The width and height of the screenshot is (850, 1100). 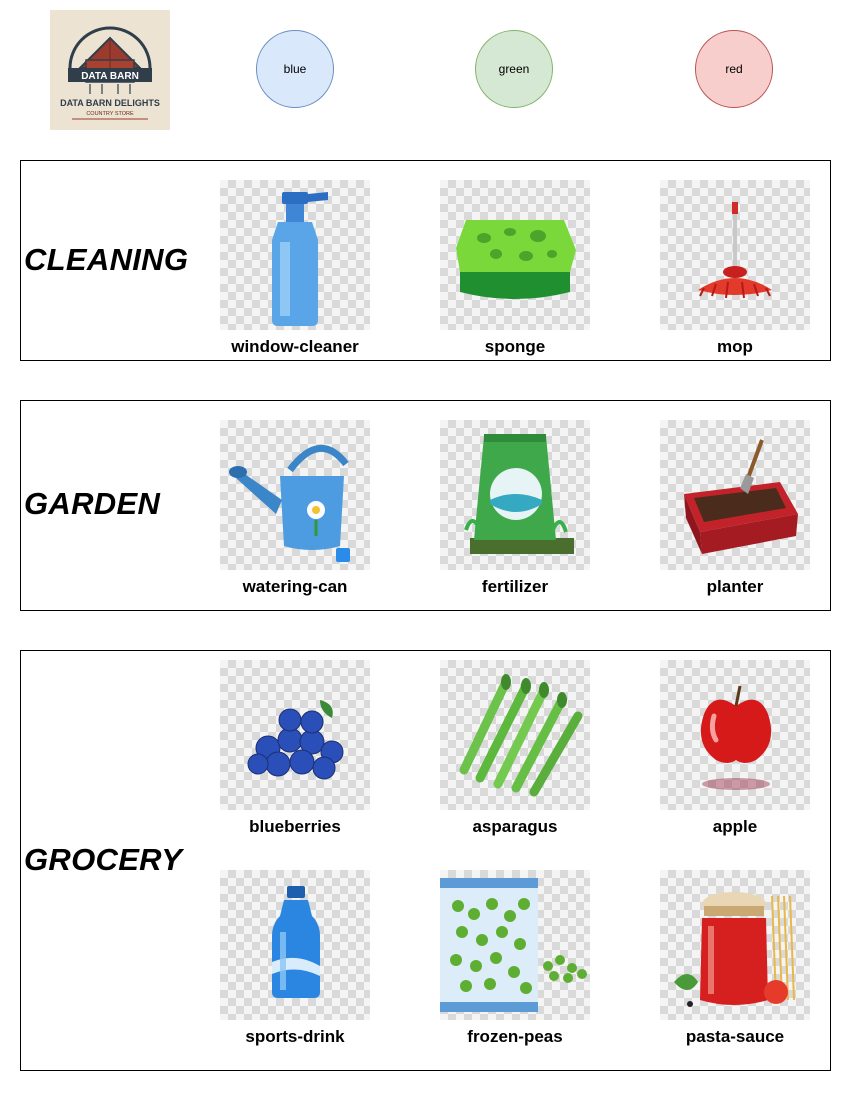 What do you see at coordinates (295, 346) in the screenshot?
I see `label-window-cleaner: window-cleaner` at bounding box center [295, 346].